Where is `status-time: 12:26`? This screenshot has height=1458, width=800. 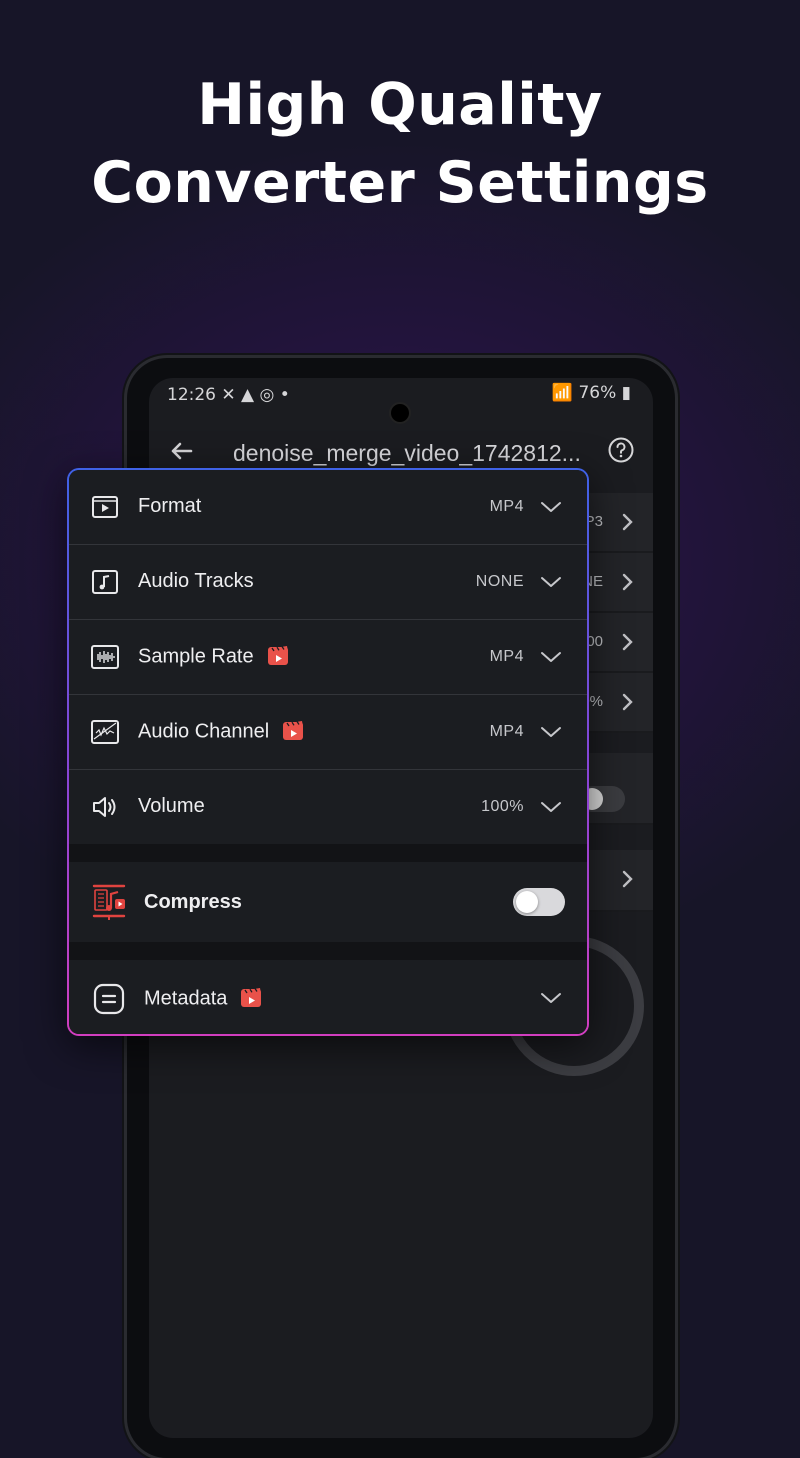 status-time: 12:26 is located at coordinates (191, 395).